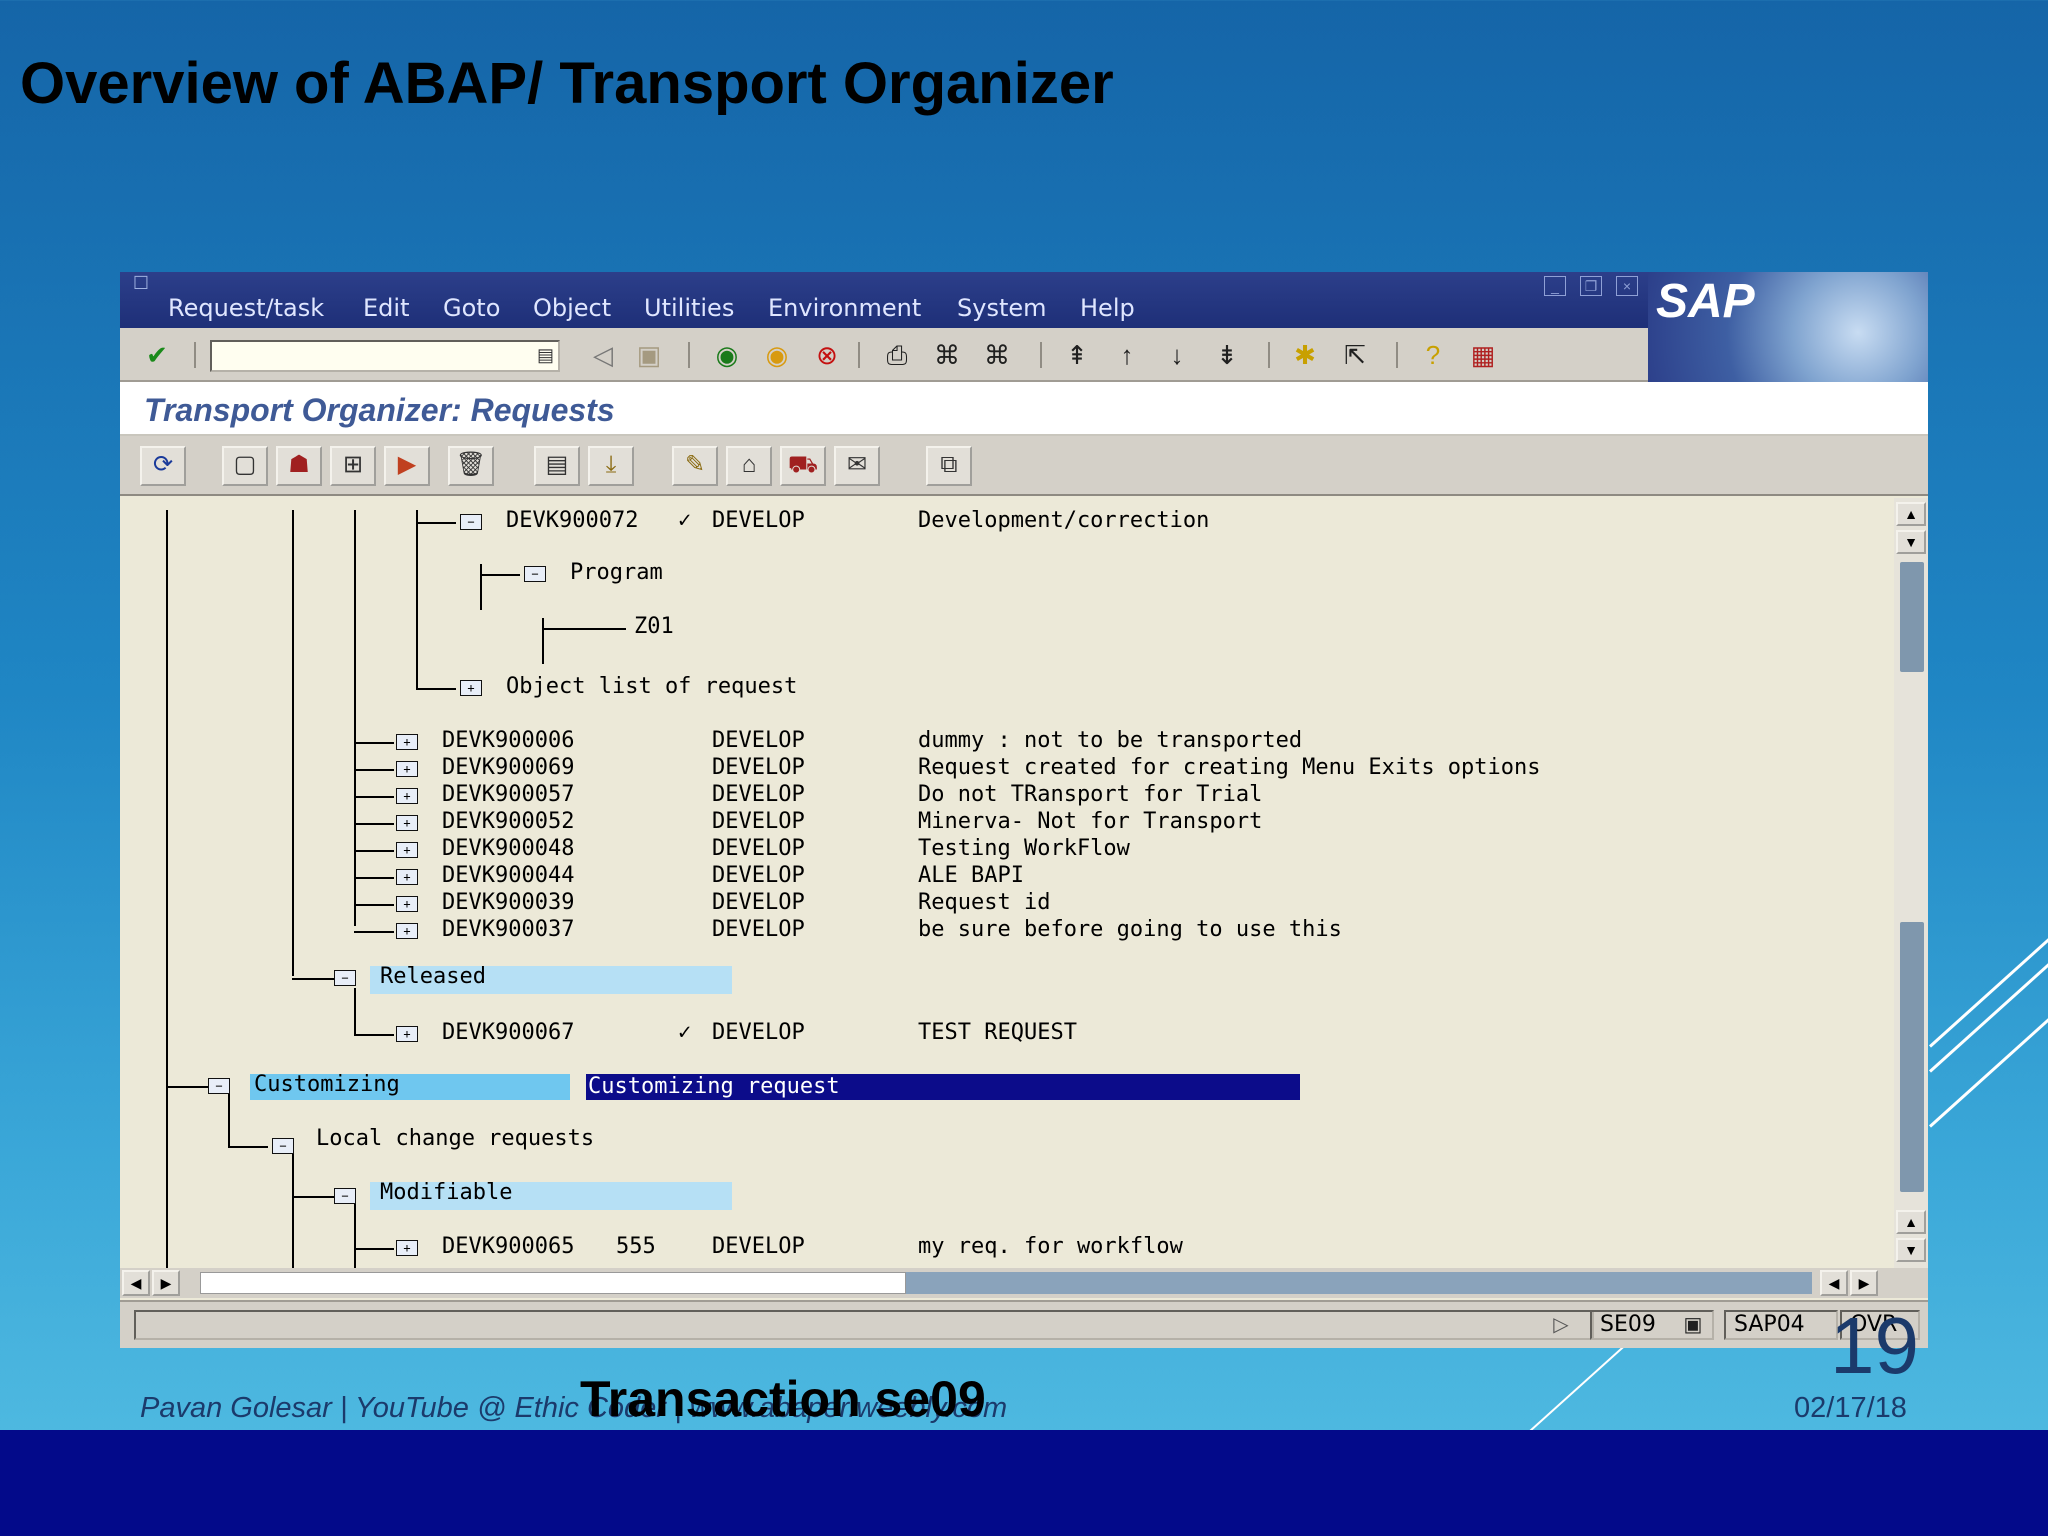 The image size is (2048, 1536). What do you see at coordinates (1077, 355) in the screenshot?
I see `first-page-icon: ⇞` at bounding box center [1077, 355].